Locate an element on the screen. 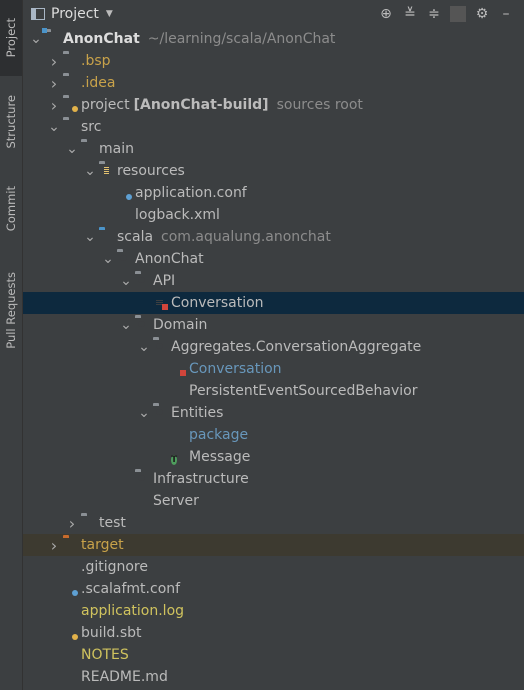  tree-item-label: PersistentEventSourcedBehavior is located at coordinates (303, 391).